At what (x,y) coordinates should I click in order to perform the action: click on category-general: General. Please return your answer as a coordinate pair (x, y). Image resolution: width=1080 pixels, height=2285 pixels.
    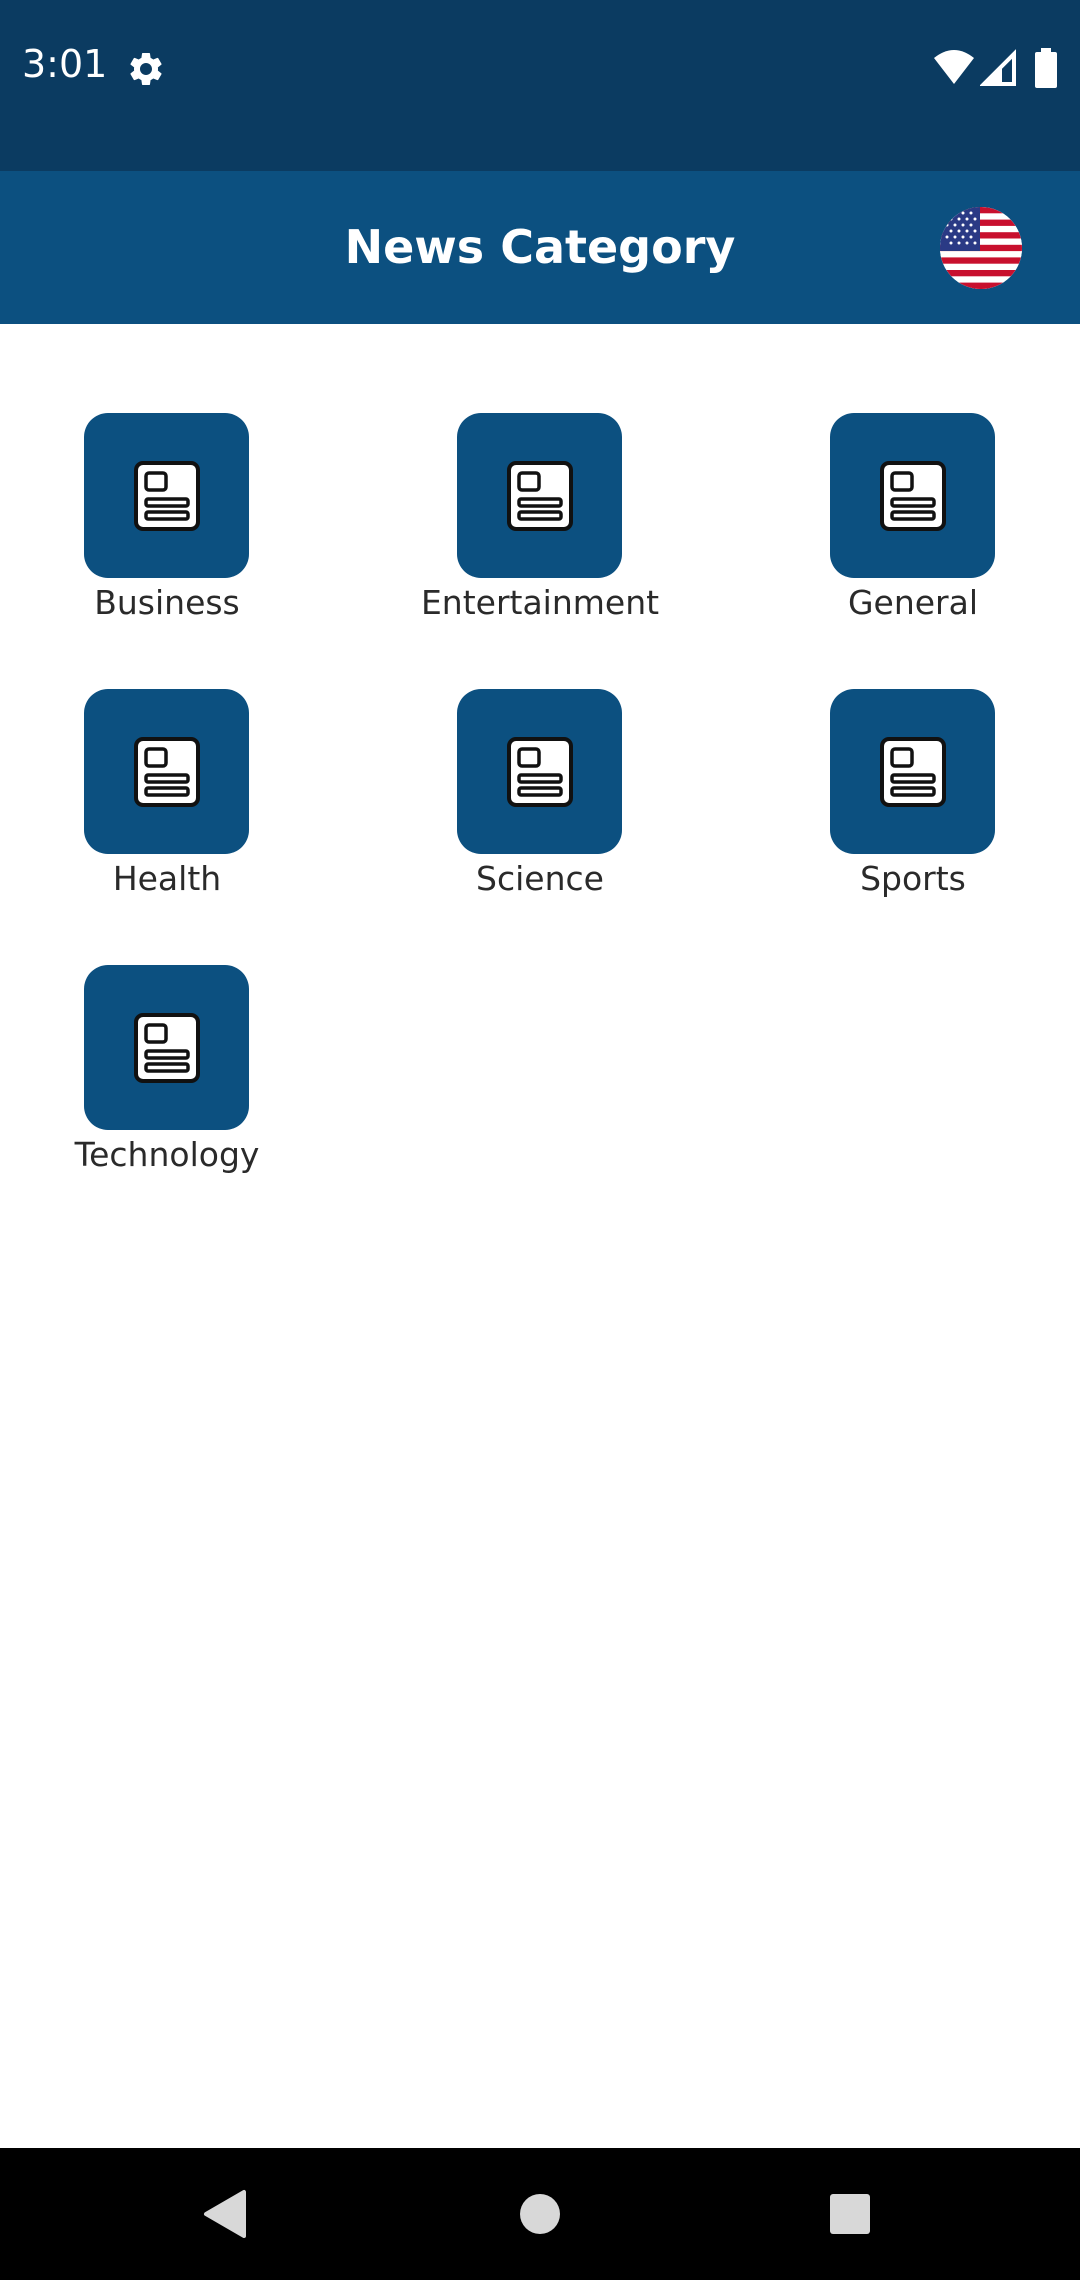
    Looking at the image, I should click on (913, 533).